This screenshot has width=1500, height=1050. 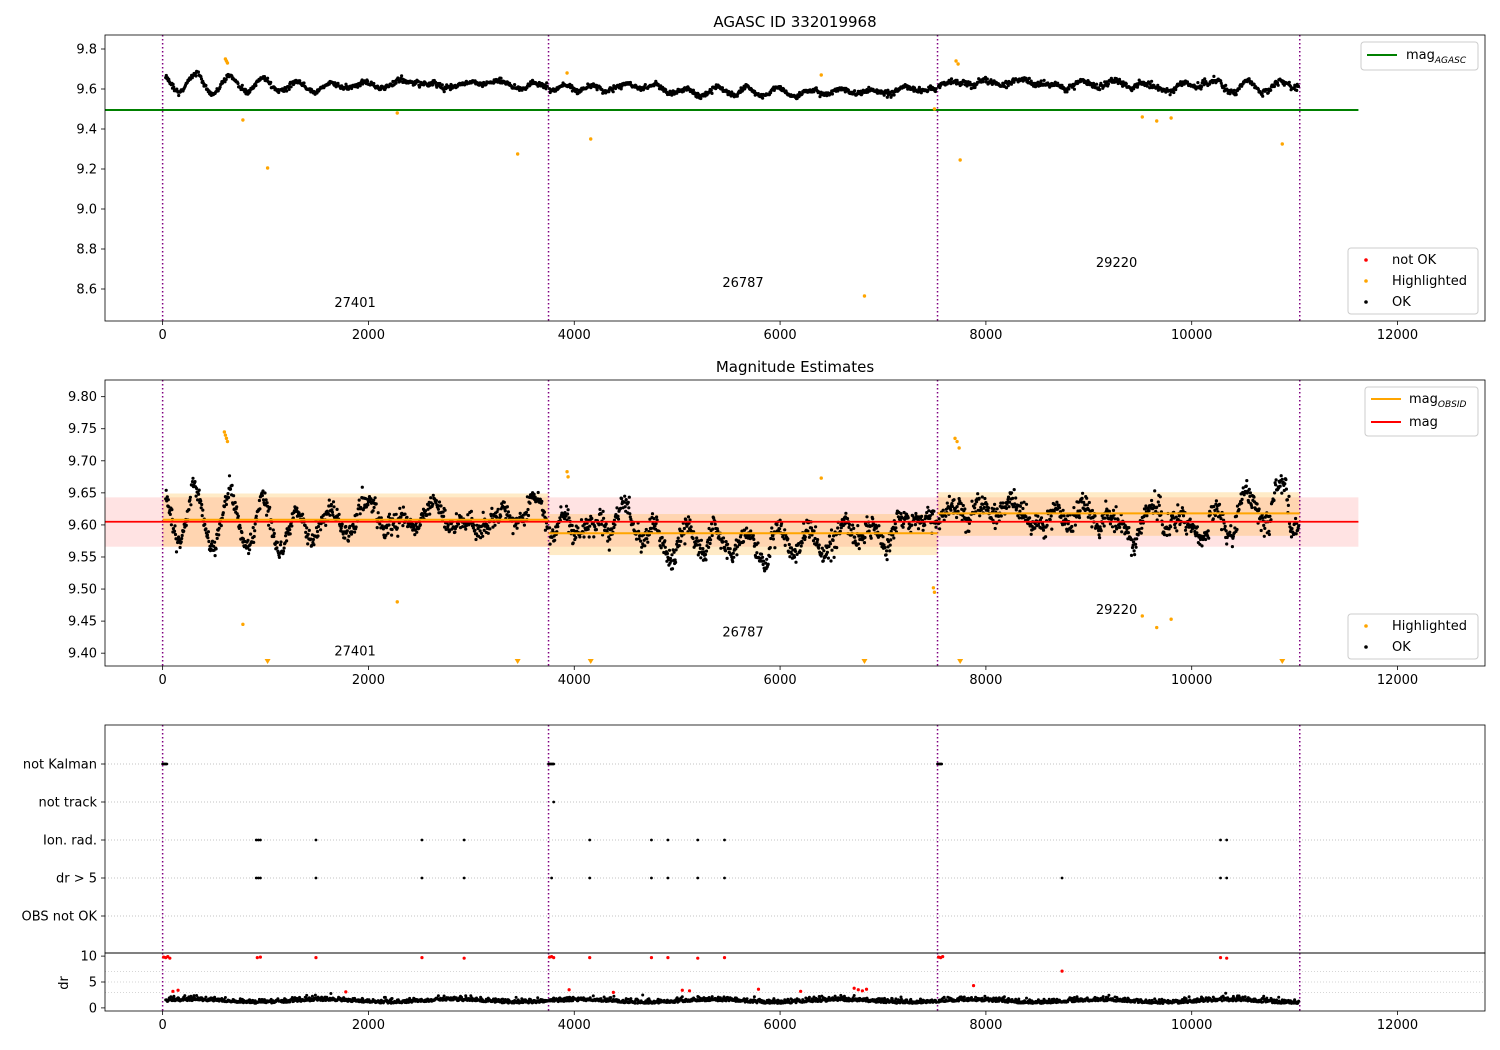 What do you see at coordinates (368, 335) in the screenshot?
I see `x-tick-label: 2000` at bounding box center [368, 335].